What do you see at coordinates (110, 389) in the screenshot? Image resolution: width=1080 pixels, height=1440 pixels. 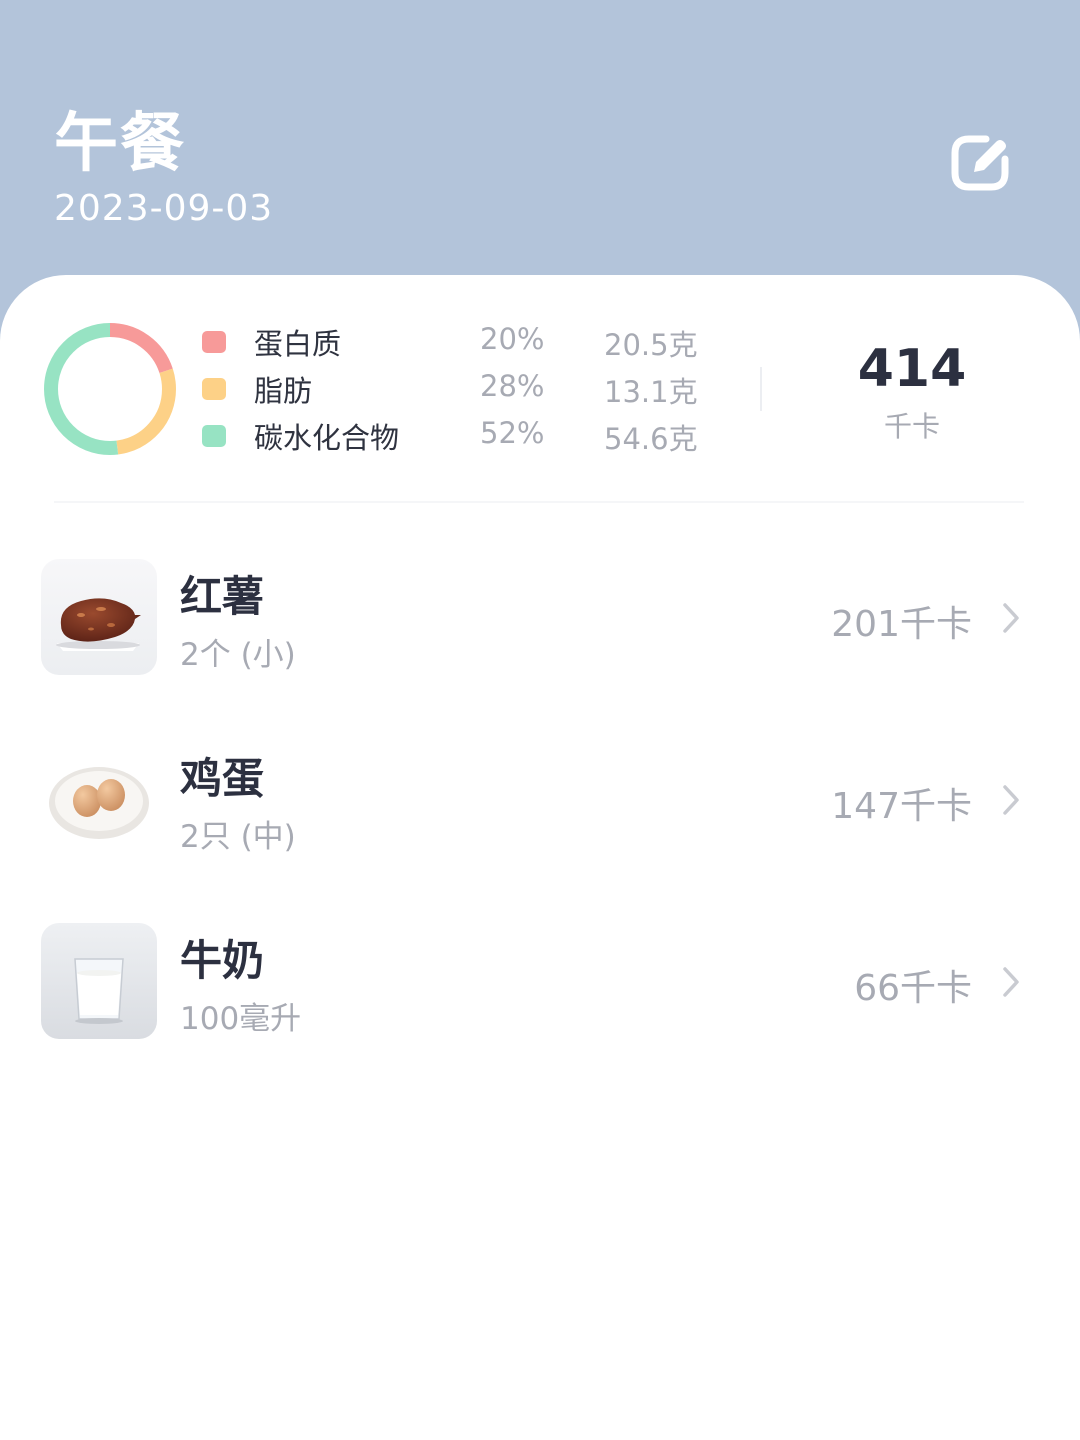 I see `macro-donut-chart` at bounding box center [110, 389].